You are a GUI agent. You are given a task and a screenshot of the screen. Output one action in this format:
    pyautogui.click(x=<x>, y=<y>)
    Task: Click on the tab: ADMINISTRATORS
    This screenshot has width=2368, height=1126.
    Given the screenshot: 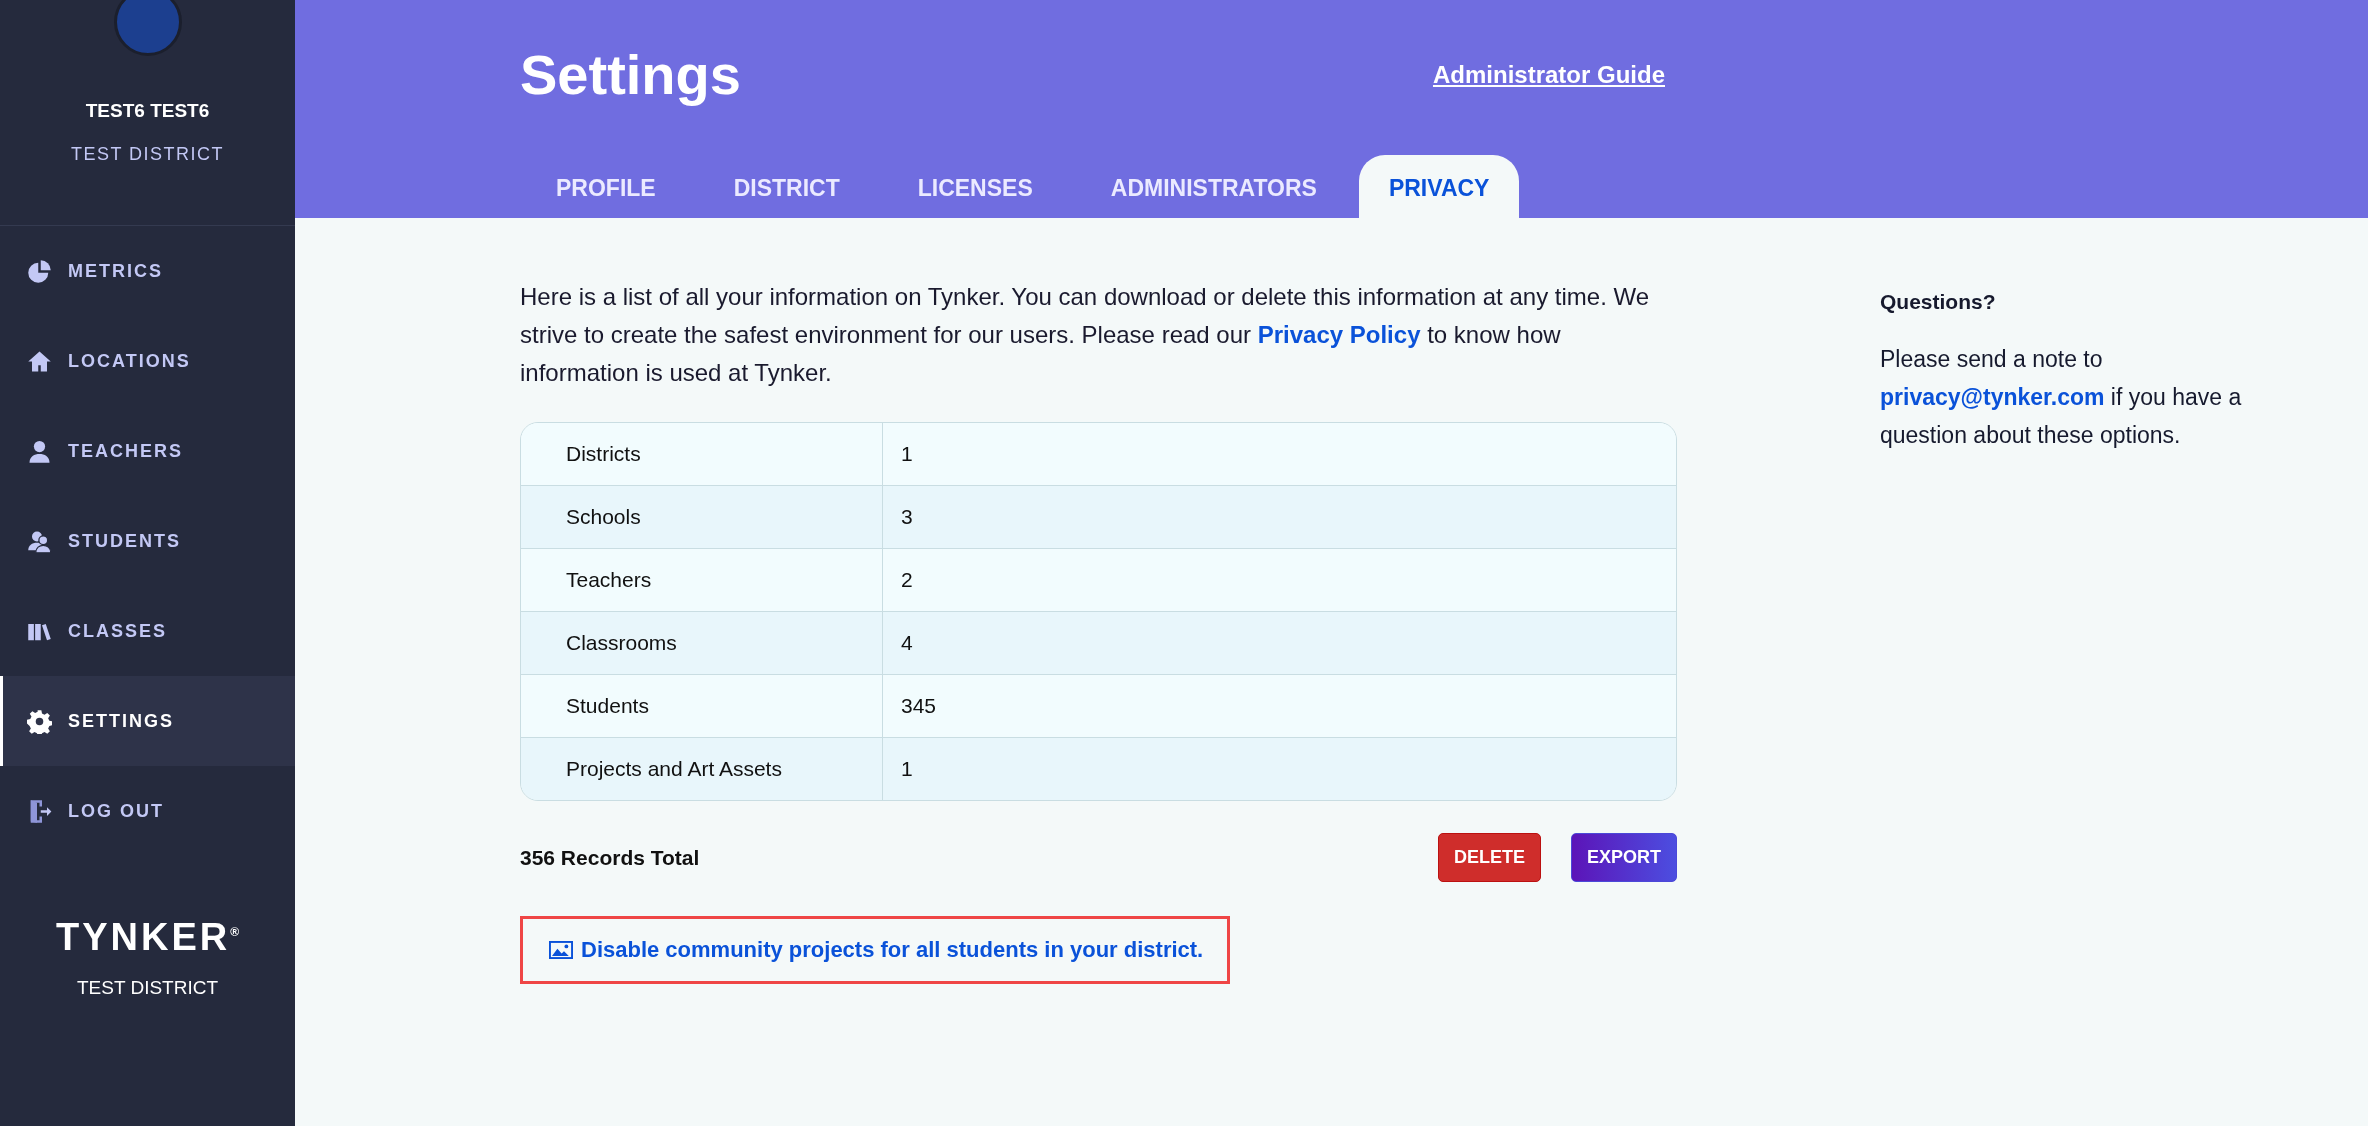 What is the action you would take?
    pyautogui.click(x=1213, y=186)
    